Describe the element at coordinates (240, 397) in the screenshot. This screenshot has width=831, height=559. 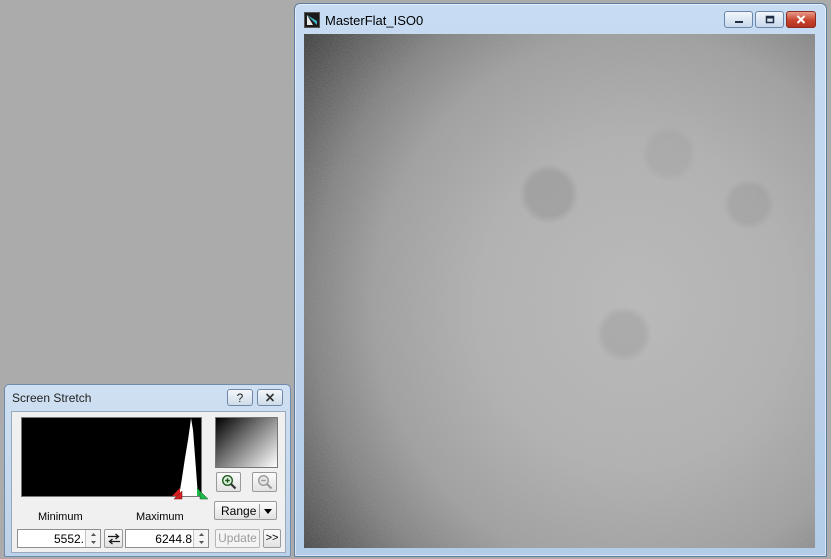
I see `help-button: ?` at that location.